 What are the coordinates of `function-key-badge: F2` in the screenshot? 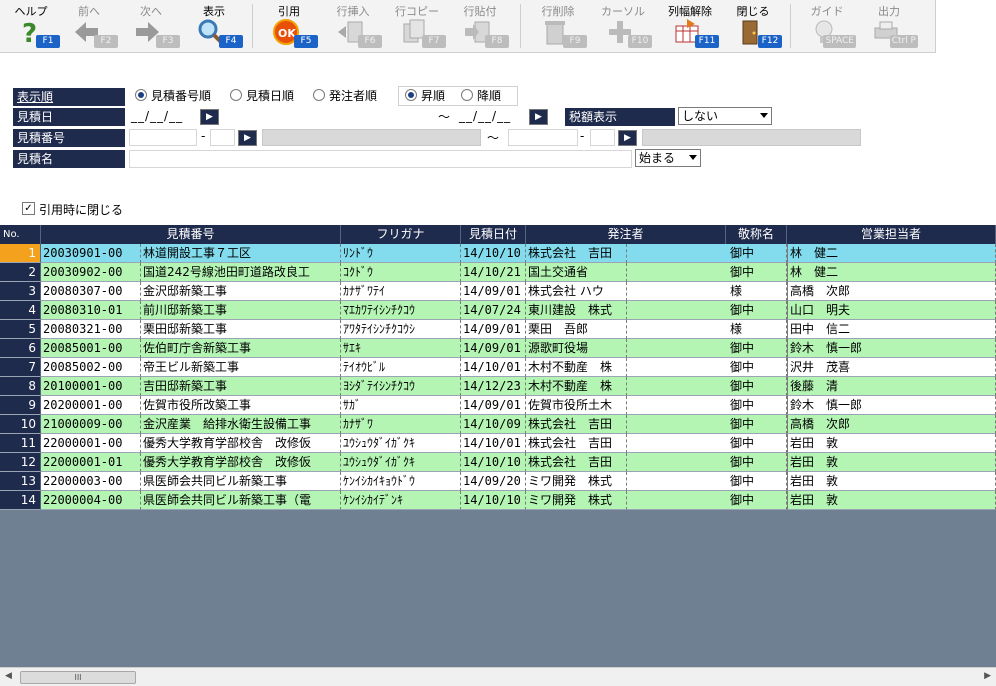 It's located at (106, 41).